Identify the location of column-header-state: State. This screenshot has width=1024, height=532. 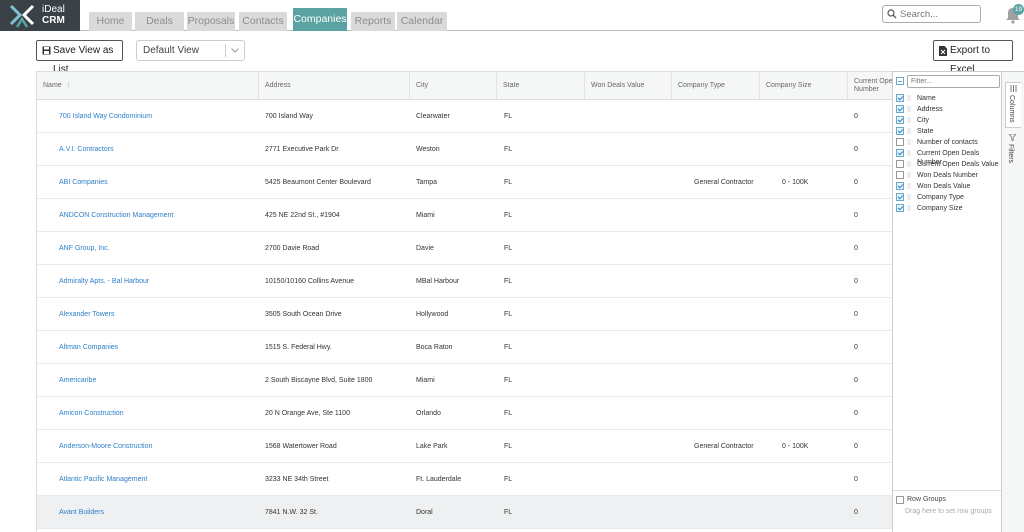
(541, 86).